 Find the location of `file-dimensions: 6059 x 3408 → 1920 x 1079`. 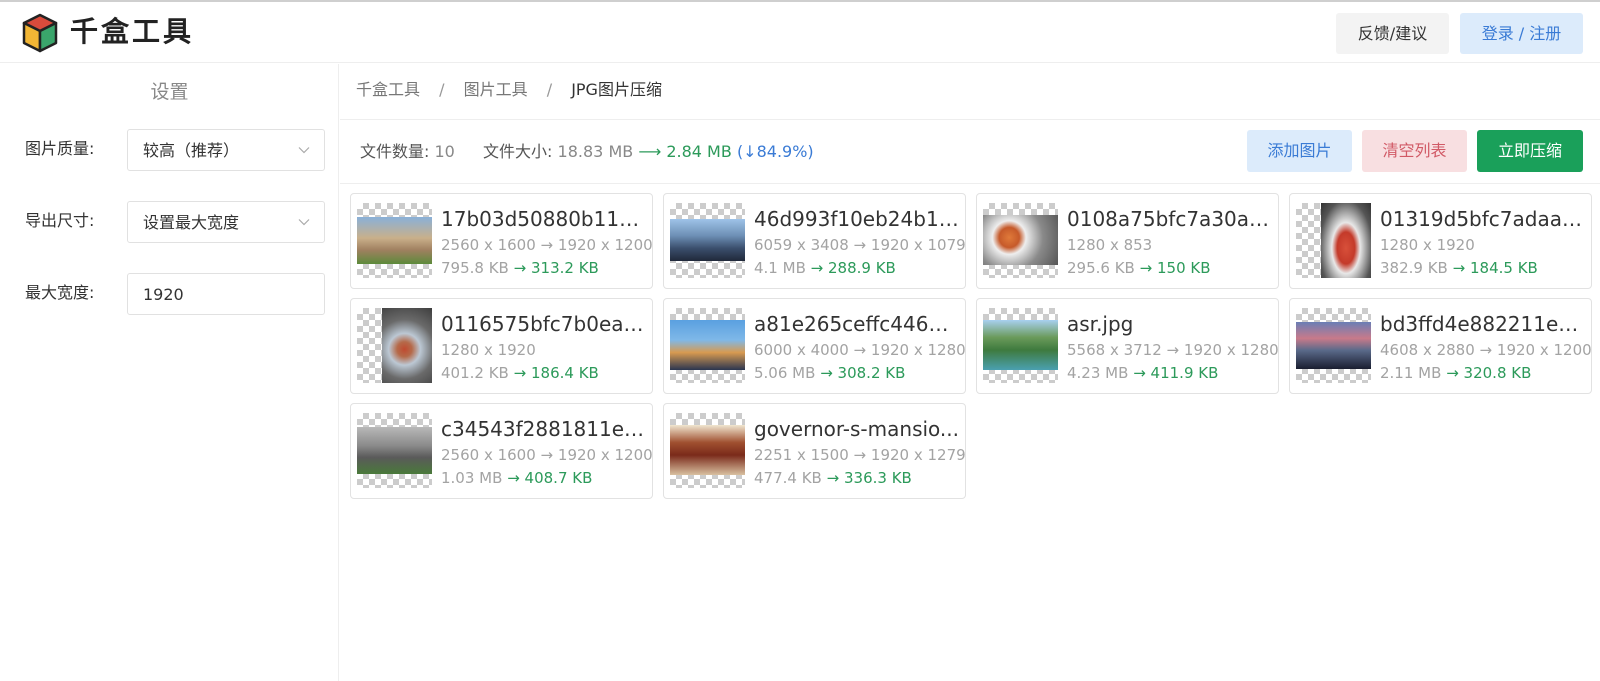

file-dimensions: 6059 x 3408 → 1920 x 1079 is located at coordinates (860, 245).